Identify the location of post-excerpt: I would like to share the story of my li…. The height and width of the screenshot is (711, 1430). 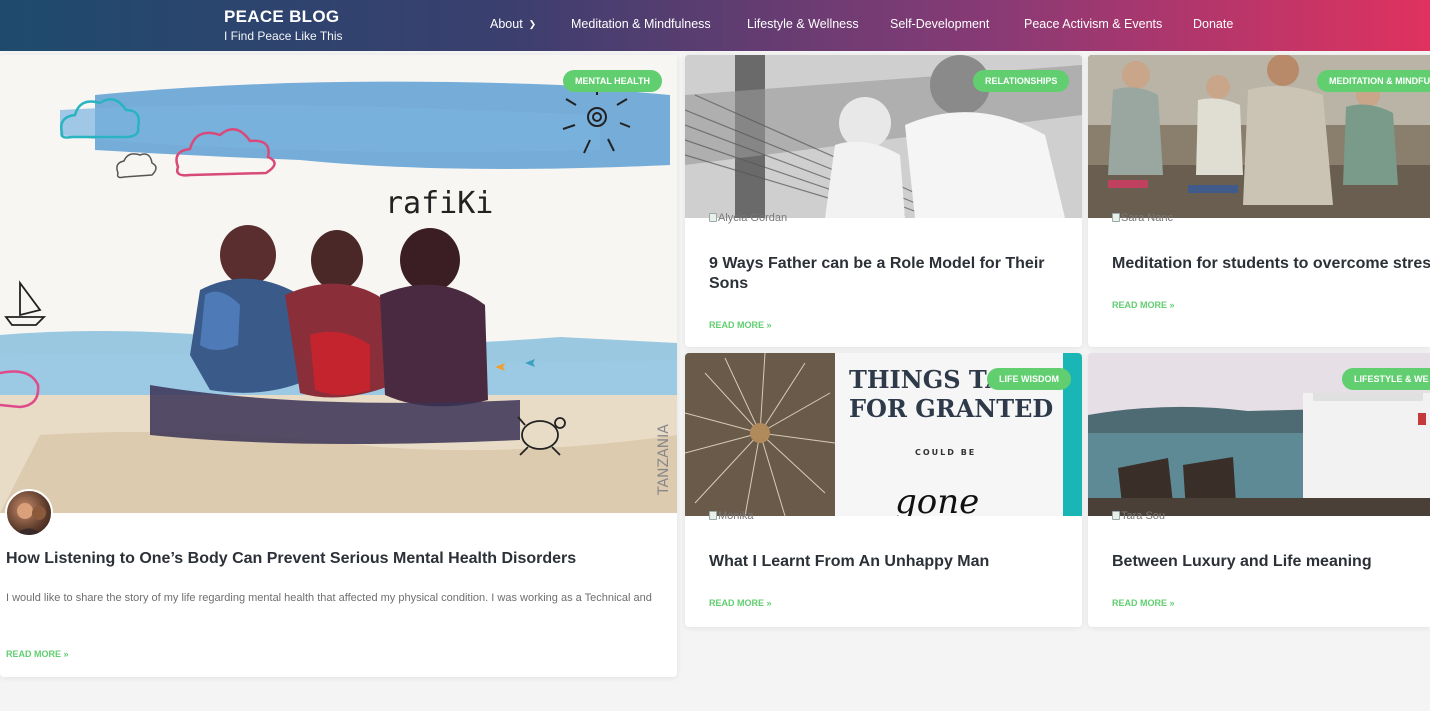
(329, 598).